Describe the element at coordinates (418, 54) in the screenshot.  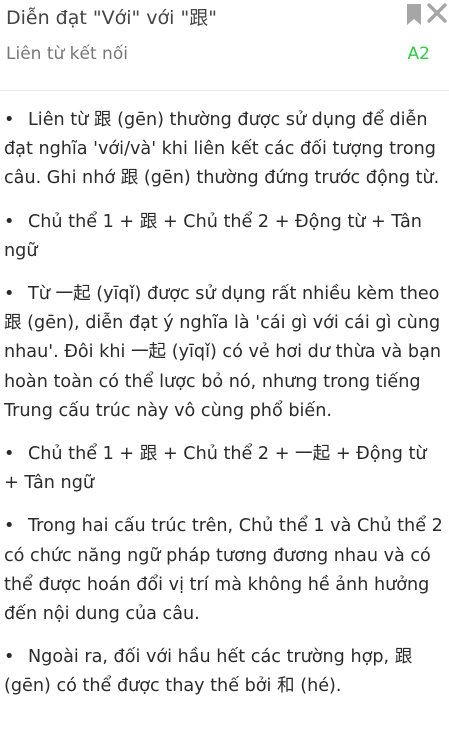
I see `level-badge: A2` at that location.